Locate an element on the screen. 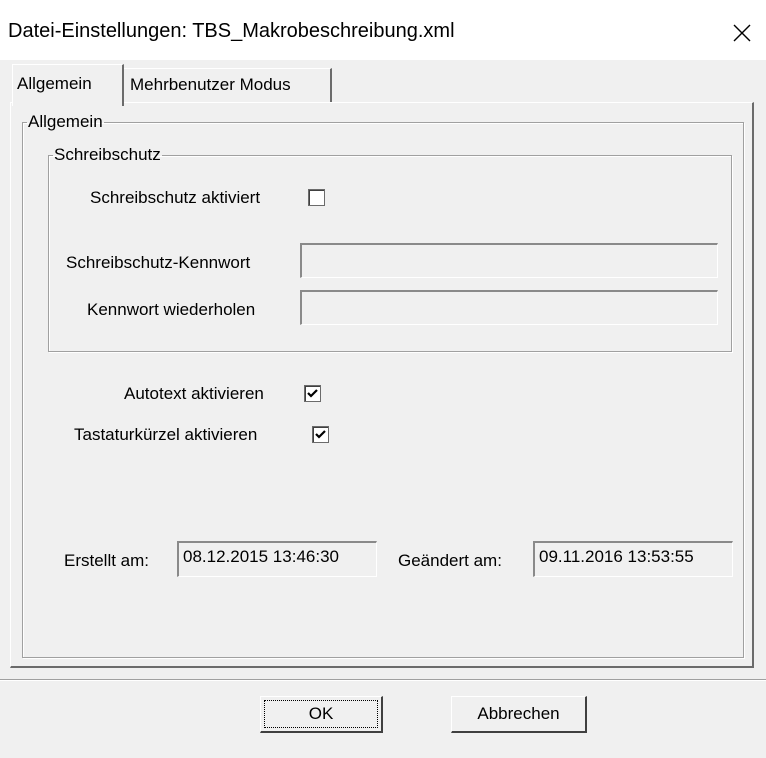 This screenshot has height=758, width=766. created-label: Erstellt am: is located at coordinates (107, 560).